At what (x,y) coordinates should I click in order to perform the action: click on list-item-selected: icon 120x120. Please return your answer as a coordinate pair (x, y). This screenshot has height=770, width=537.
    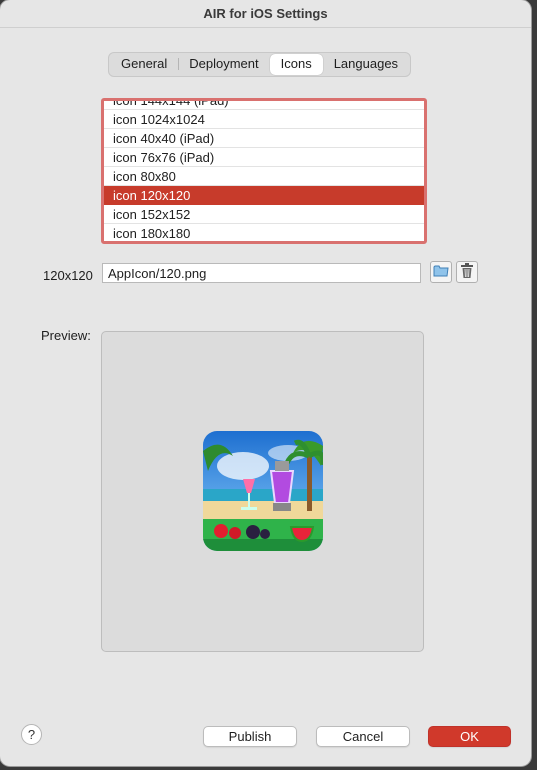
    Looking at the image, I should click on (264, 195).